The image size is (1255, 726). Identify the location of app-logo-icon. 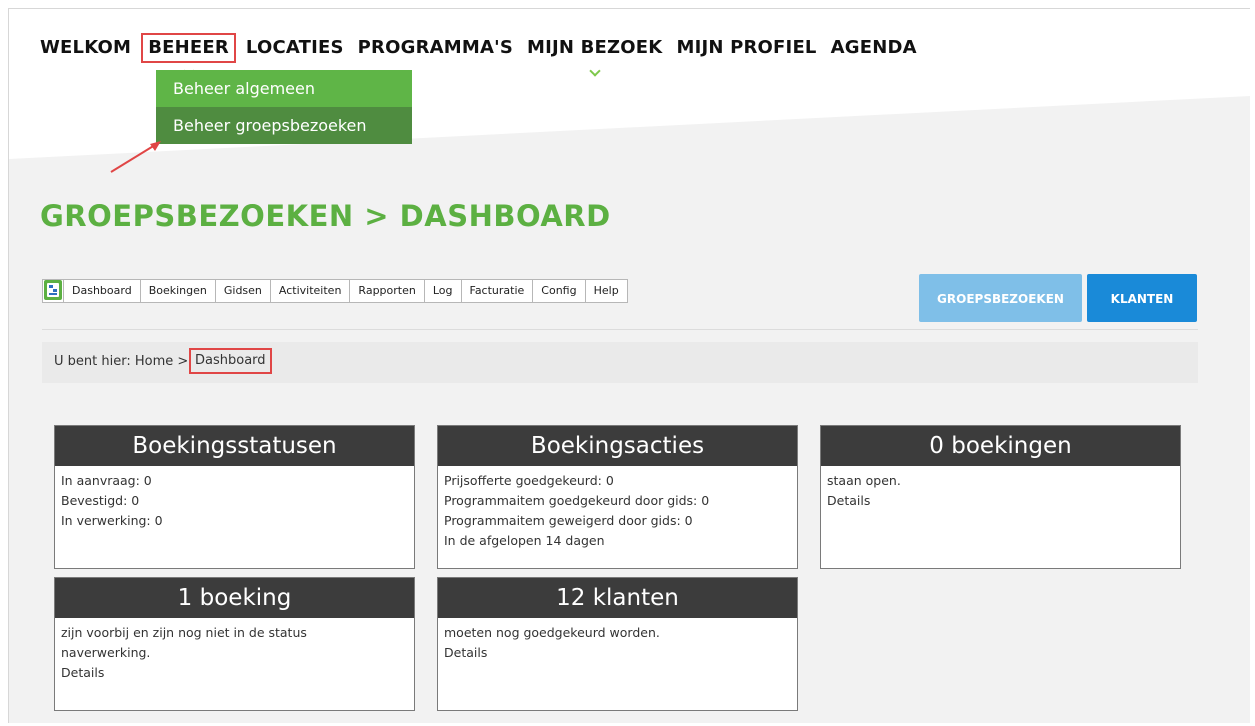
(53, 290).